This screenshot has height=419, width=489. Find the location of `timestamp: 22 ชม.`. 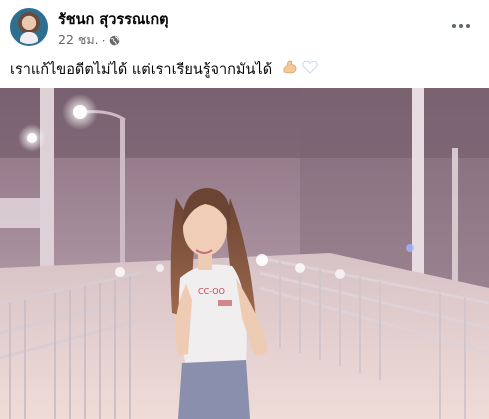

timestamp: 22 ชม. is located at coordinates (78, 40).